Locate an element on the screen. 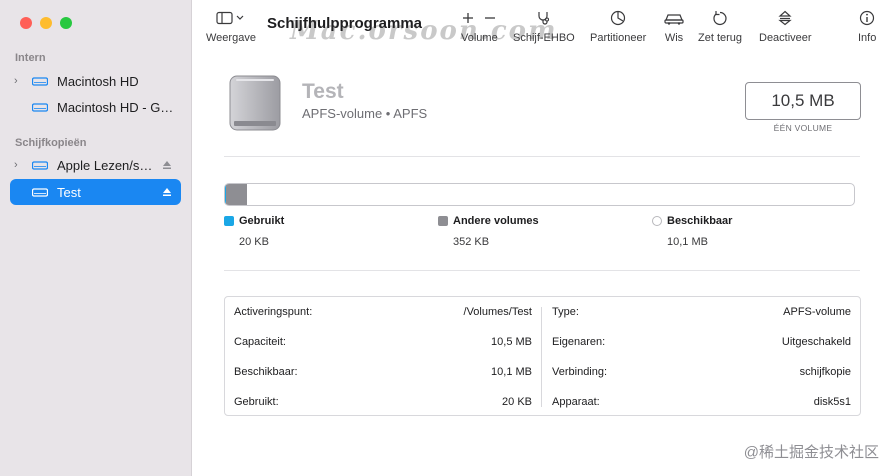 This screenshot has width=891, height=476. info-key: Eigenaren: is located at coordinates (579, 342).